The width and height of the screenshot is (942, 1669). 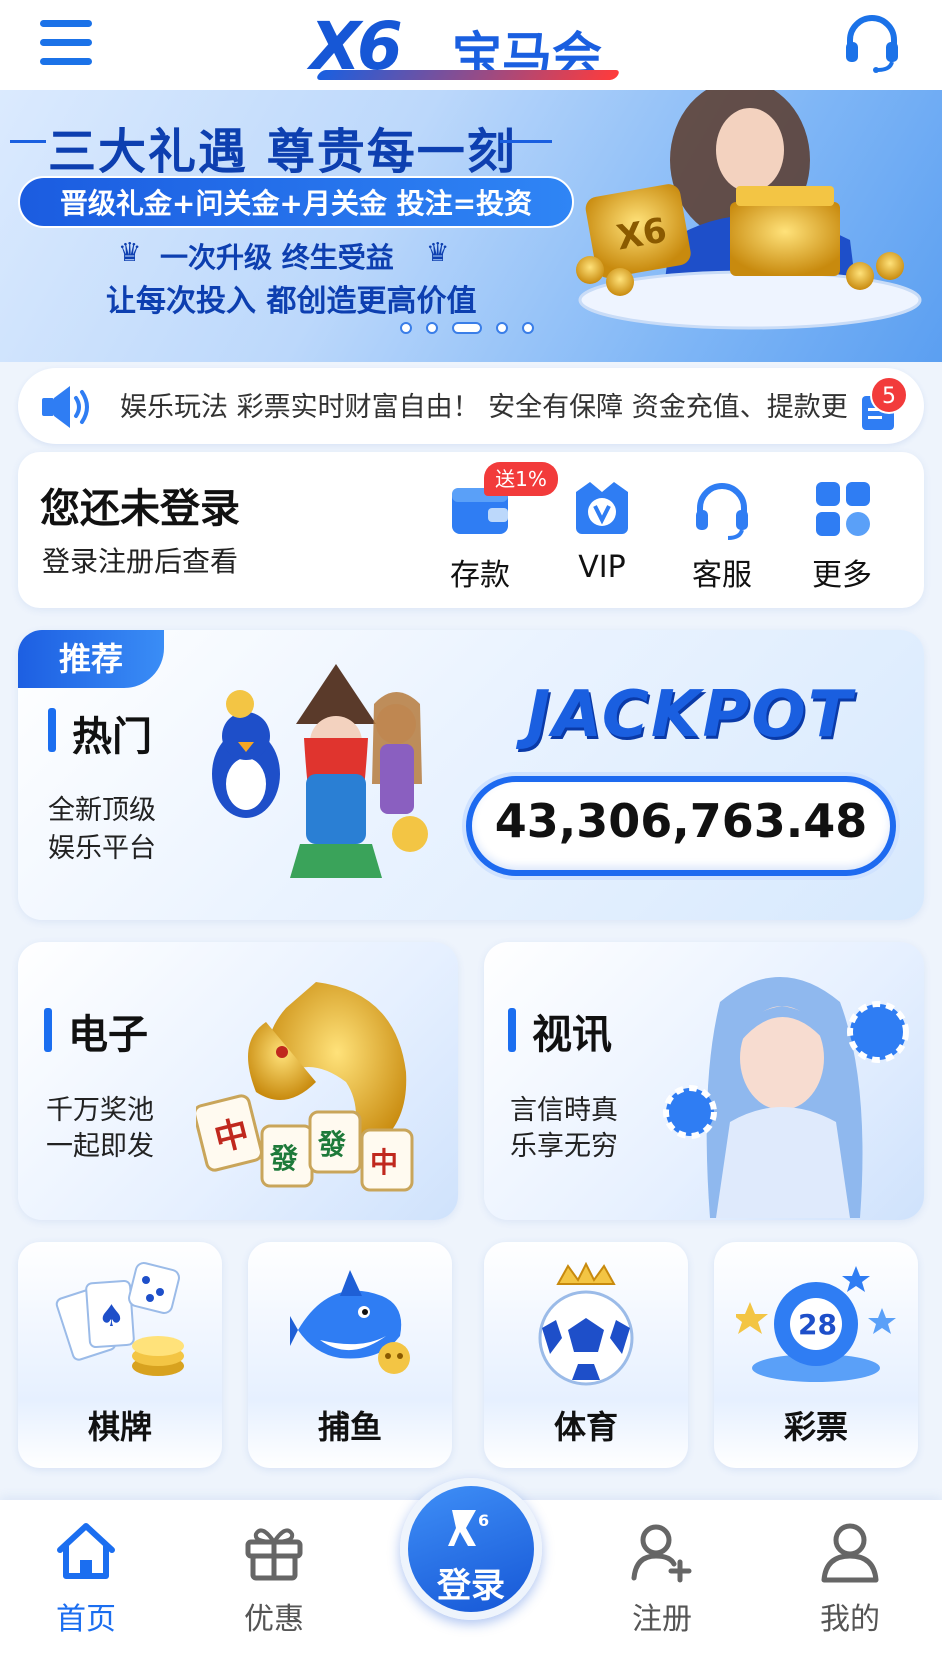 I want to click on nav-home: 首页, so click(x=86, y=1574).